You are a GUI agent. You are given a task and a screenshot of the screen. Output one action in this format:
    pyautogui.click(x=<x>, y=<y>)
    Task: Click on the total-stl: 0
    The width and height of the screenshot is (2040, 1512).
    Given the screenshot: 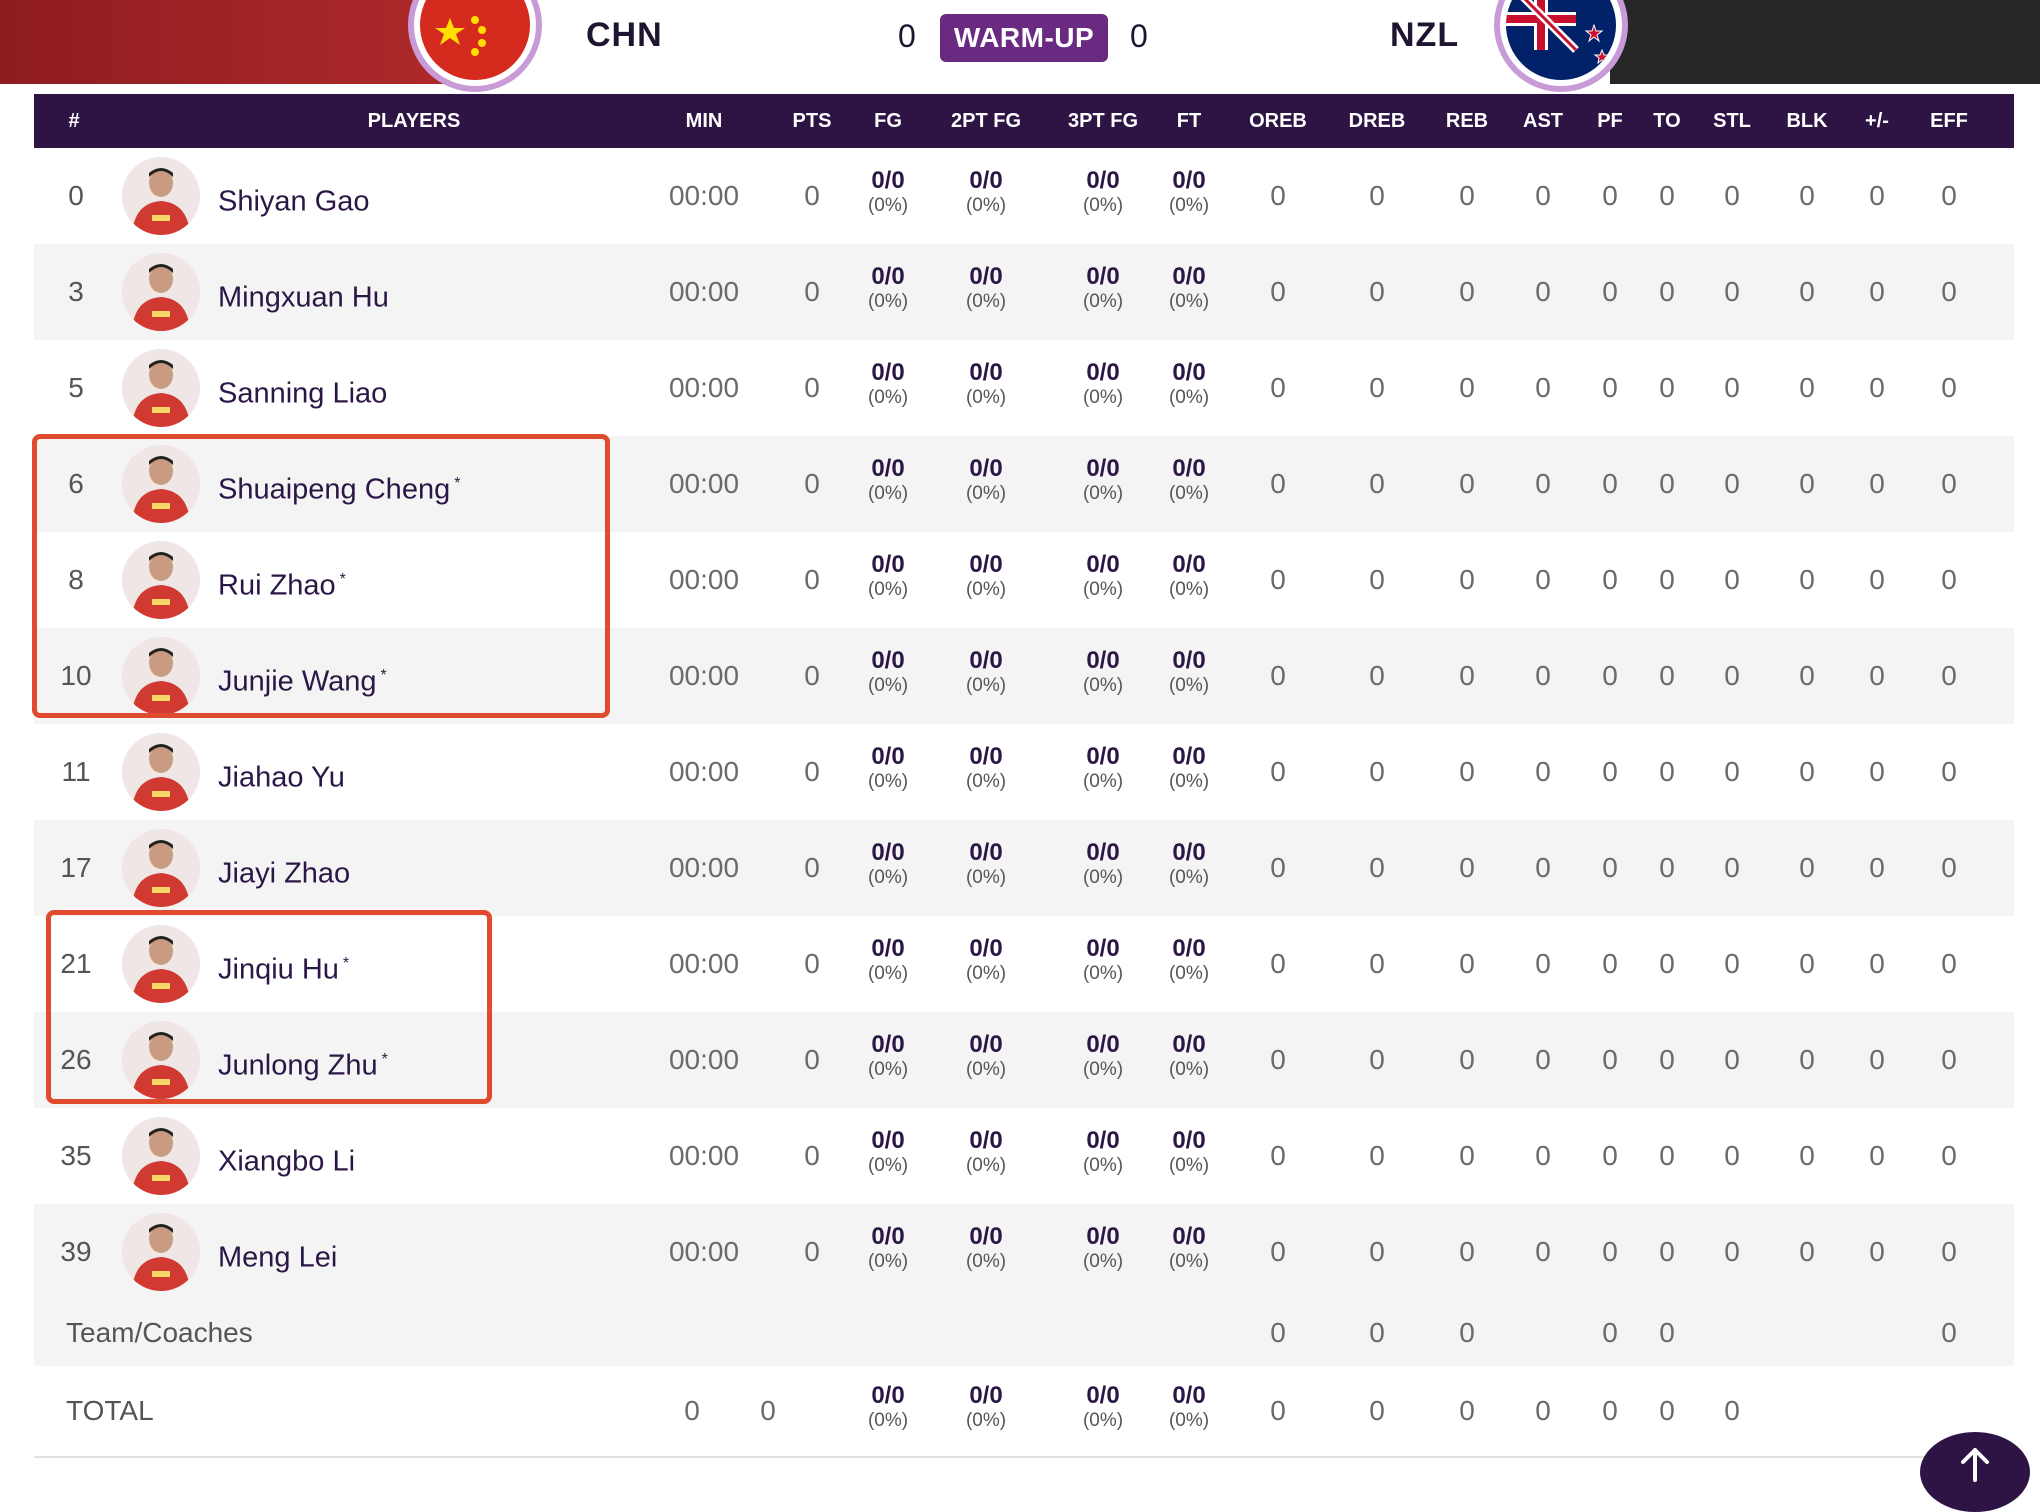 What is the action you would take?
    pyautogui.click(x=1732, y=1410)
    